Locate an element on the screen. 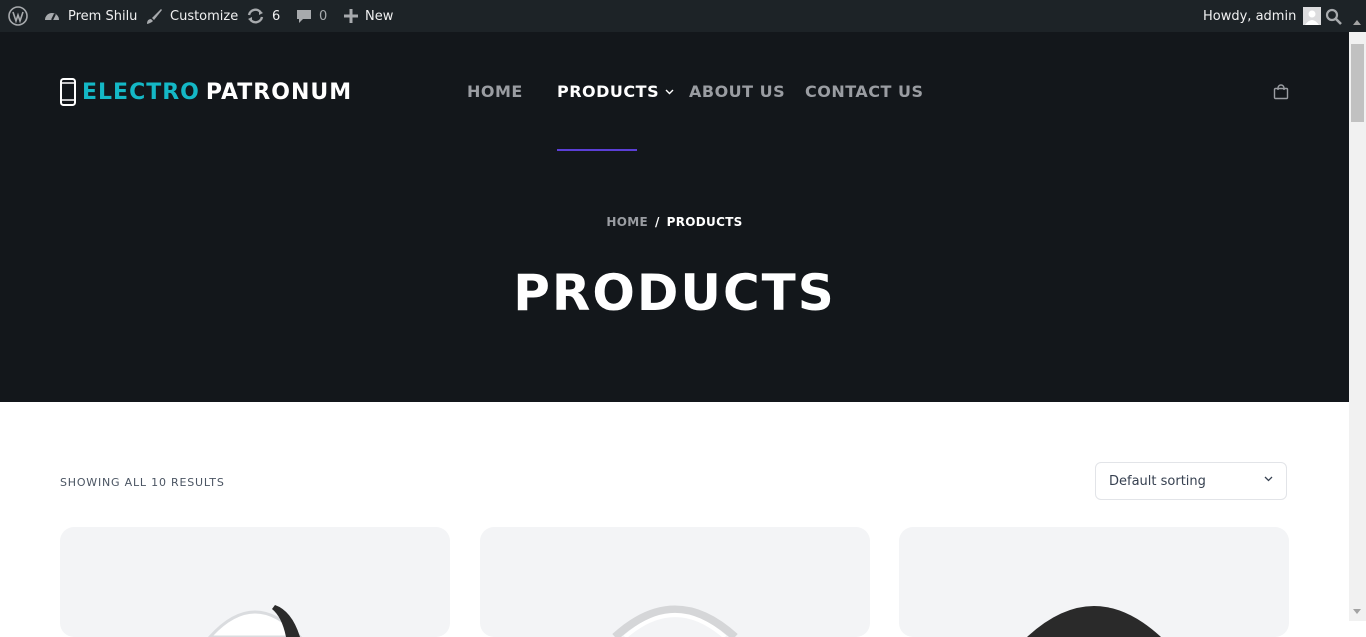  comments-link: 0 is located at coordinates (311, 16).